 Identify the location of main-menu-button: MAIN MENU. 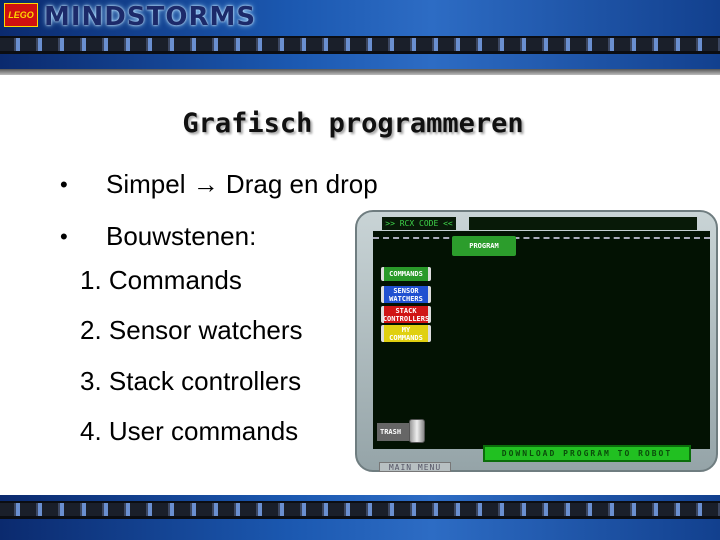
(415, 467).